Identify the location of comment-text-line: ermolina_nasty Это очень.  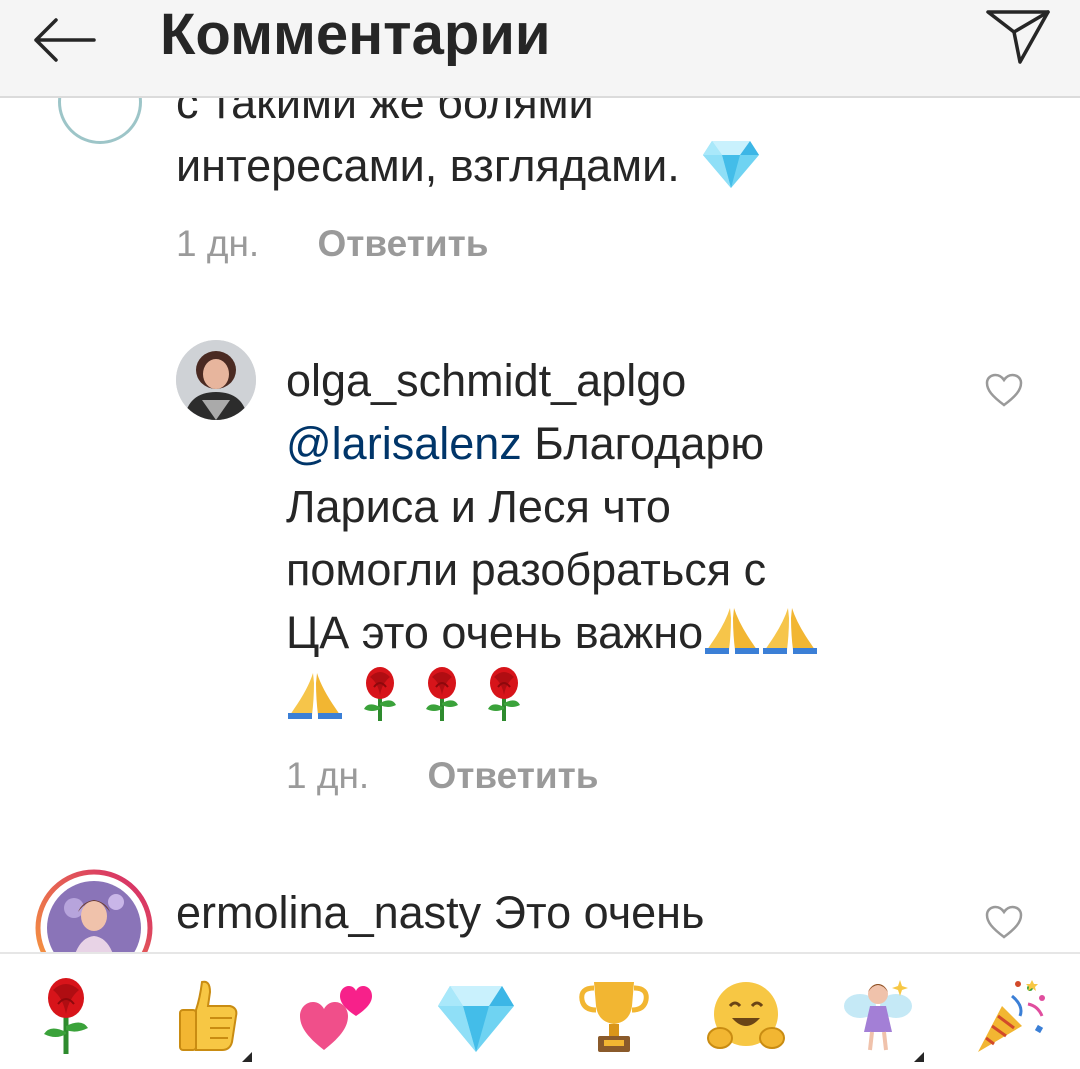
(440, 912).